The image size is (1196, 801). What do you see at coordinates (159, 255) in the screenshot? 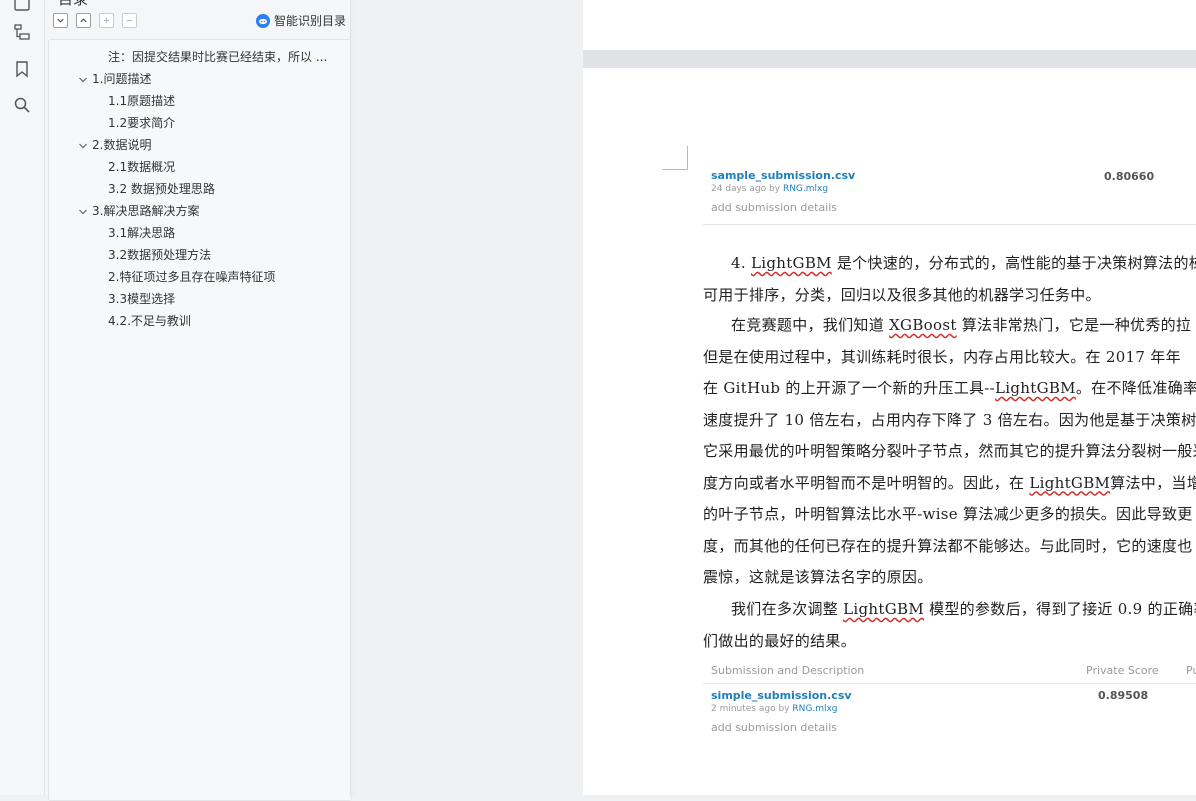
I see `outline-item-3-2-b: 3.2数据预处理方法` at bounding box center [159, 255].